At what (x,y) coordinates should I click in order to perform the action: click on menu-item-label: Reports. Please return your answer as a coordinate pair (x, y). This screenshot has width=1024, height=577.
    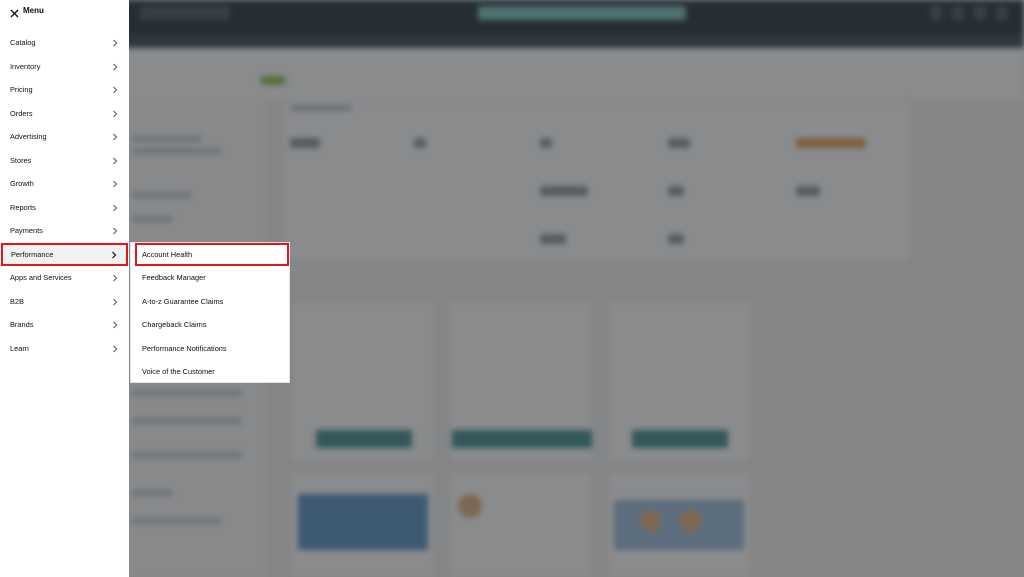
    Looking at the image, I should click on (23, 207).